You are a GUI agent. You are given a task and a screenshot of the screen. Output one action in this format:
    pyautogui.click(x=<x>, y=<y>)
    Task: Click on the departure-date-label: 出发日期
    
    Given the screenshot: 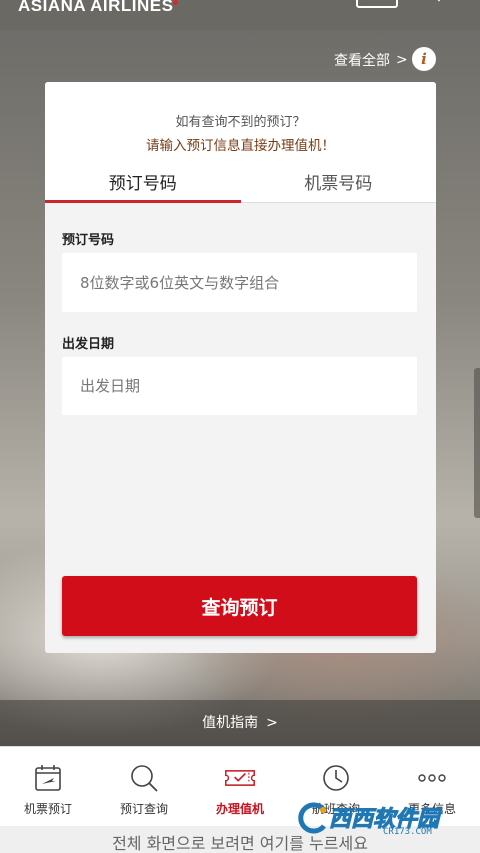 What is the action you would take?
    pyautogui.click(x=88, y=344)
    